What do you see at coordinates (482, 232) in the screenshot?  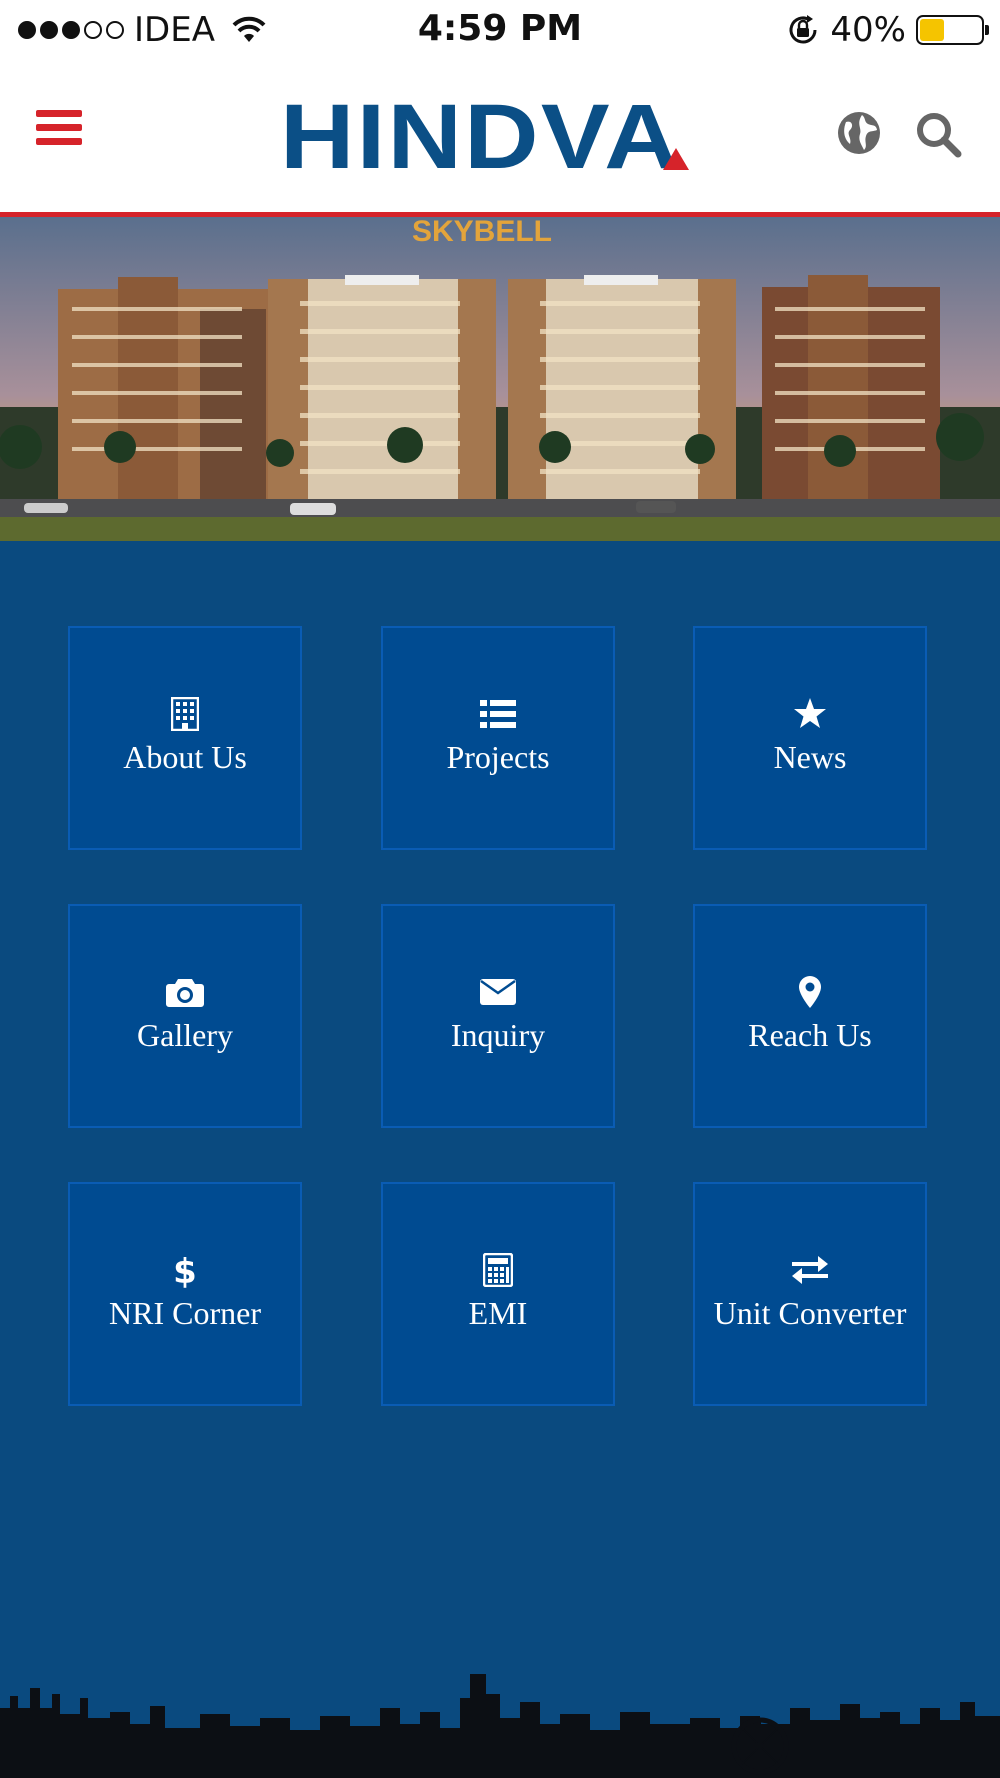 I see `hero-sign-text: SKYBELL` at bounding box center [482, 232].